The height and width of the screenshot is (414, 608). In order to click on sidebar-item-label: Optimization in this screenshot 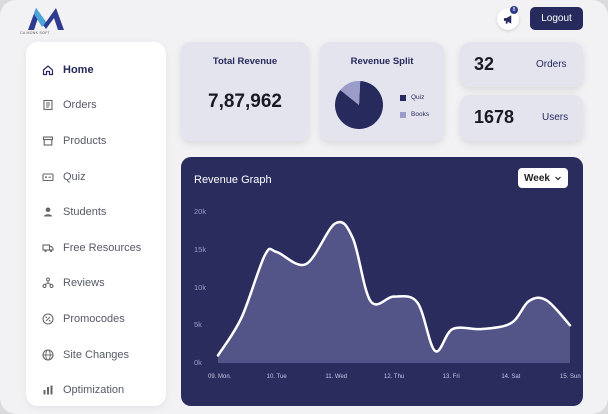, I will do `click(94, 390)`.